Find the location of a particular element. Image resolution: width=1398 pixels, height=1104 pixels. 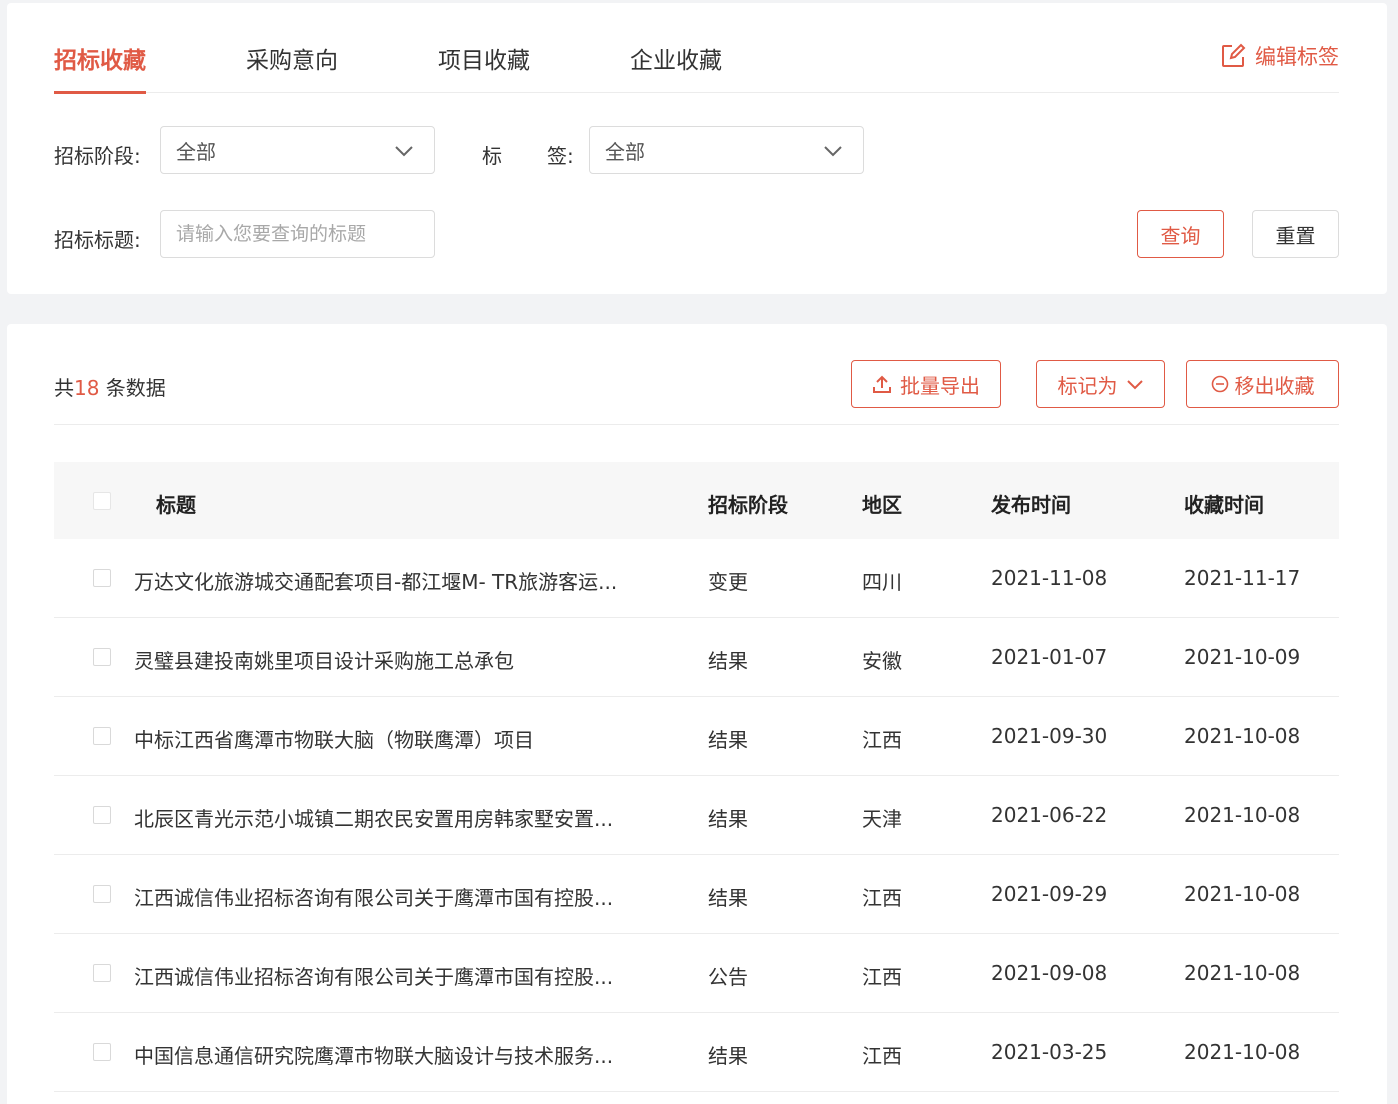

count-number: 18 is located at coordinates (87, 388).